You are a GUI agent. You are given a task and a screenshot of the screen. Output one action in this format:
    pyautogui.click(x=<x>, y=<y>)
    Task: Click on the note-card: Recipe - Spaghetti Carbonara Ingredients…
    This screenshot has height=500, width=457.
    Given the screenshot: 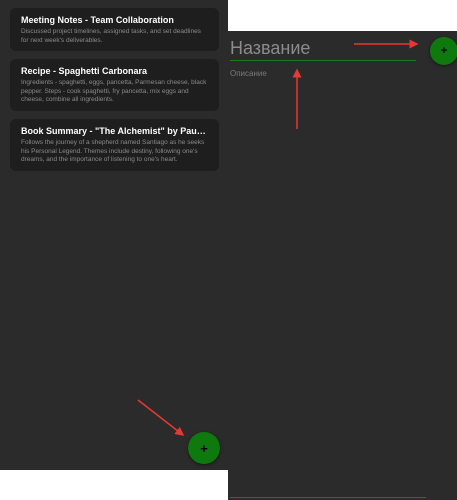 What is the action you would take?
    pyautogui.click(x=114, y=85)
    